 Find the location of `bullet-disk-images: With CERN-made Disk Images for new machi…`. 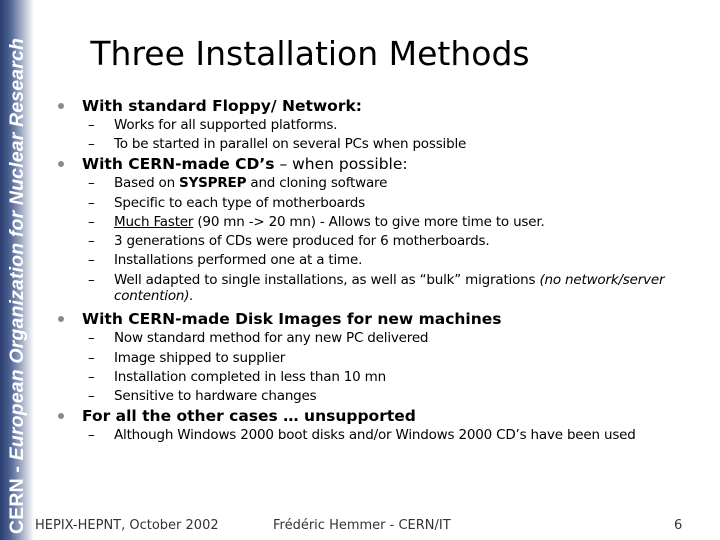

bullet-disk-images: With CERN-made Disk Images for new machi… is located at coordinates (388, 319).